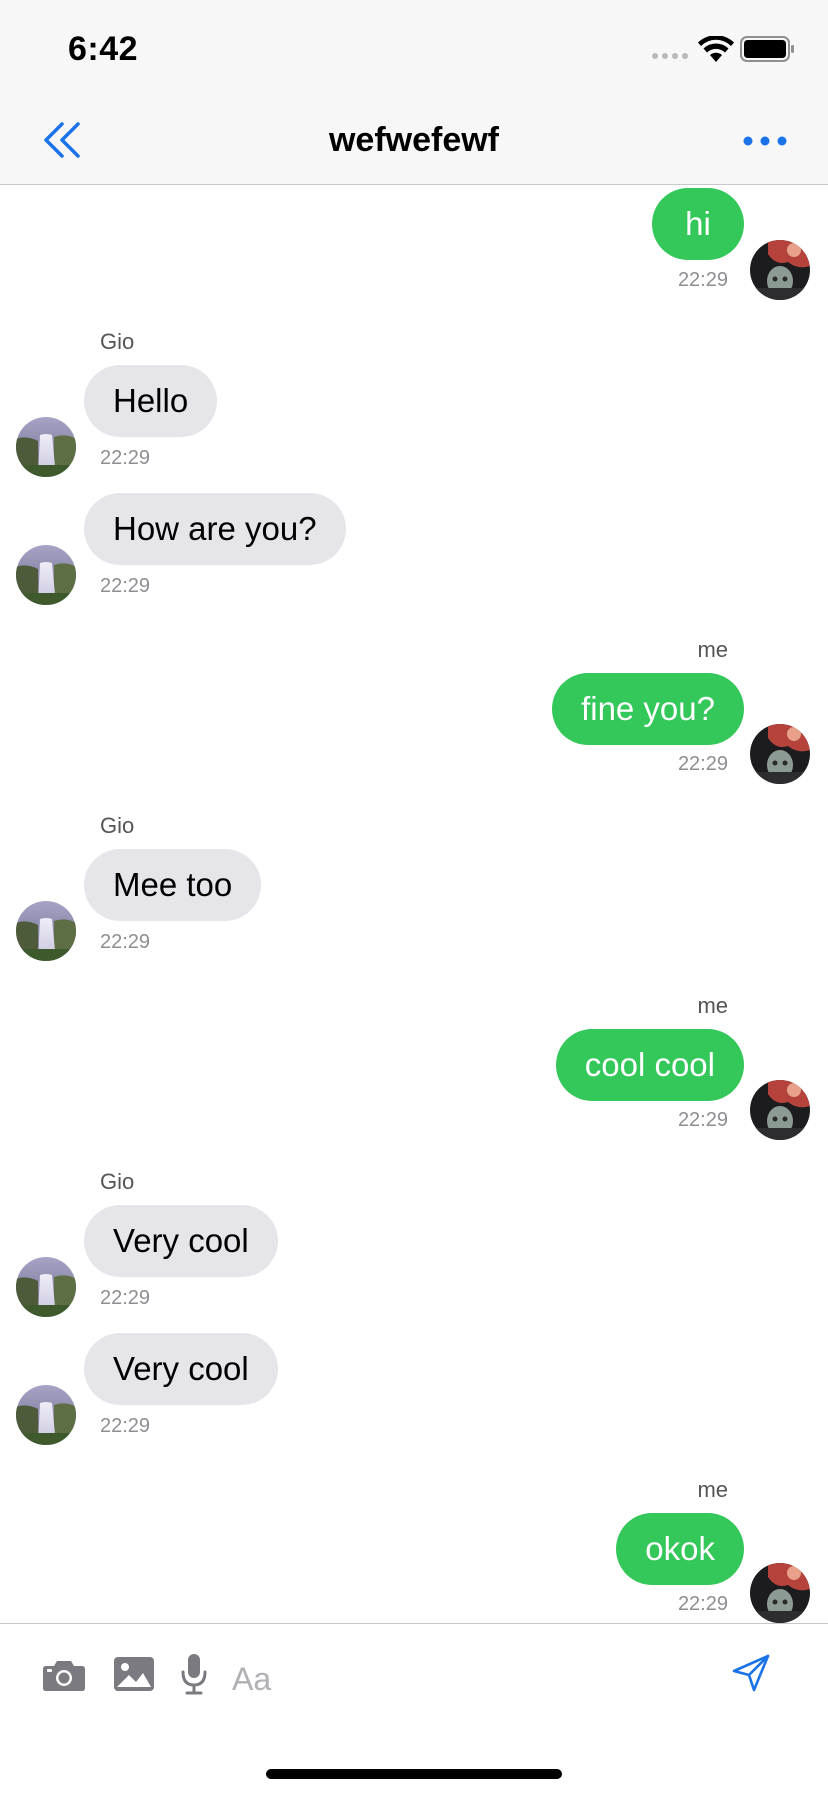 The height and width of the screenshot is (1793, 828). What do you see at coordinates (462, 1679) in the screenshot?
I see `message-input` at bounding box center [462, 1679].